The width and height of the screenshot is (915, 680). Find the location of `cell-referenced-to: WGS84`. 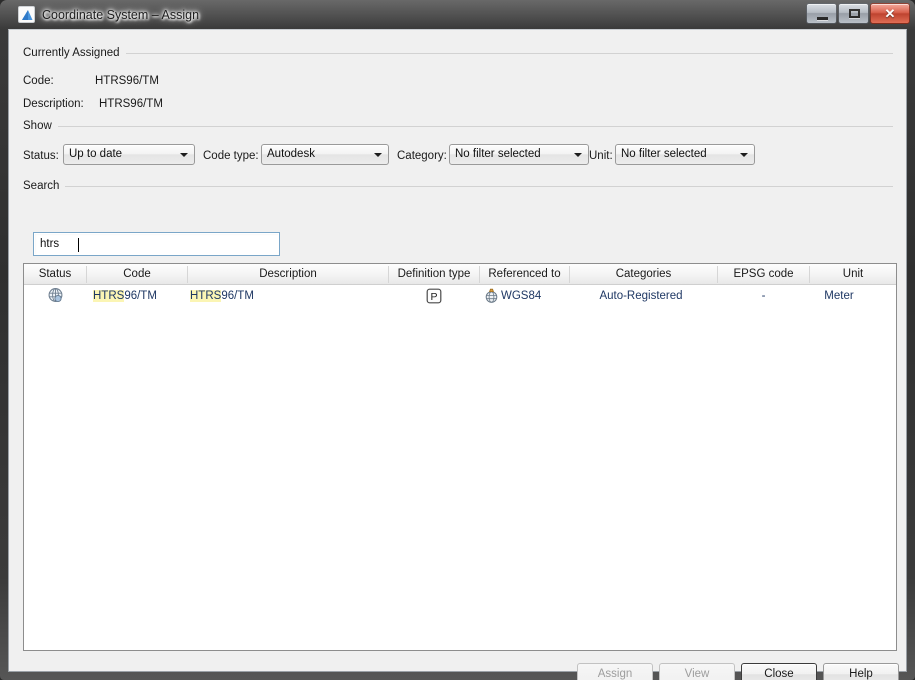

cell-referenced-to: WGS84 is located at coordinates (521, 296).